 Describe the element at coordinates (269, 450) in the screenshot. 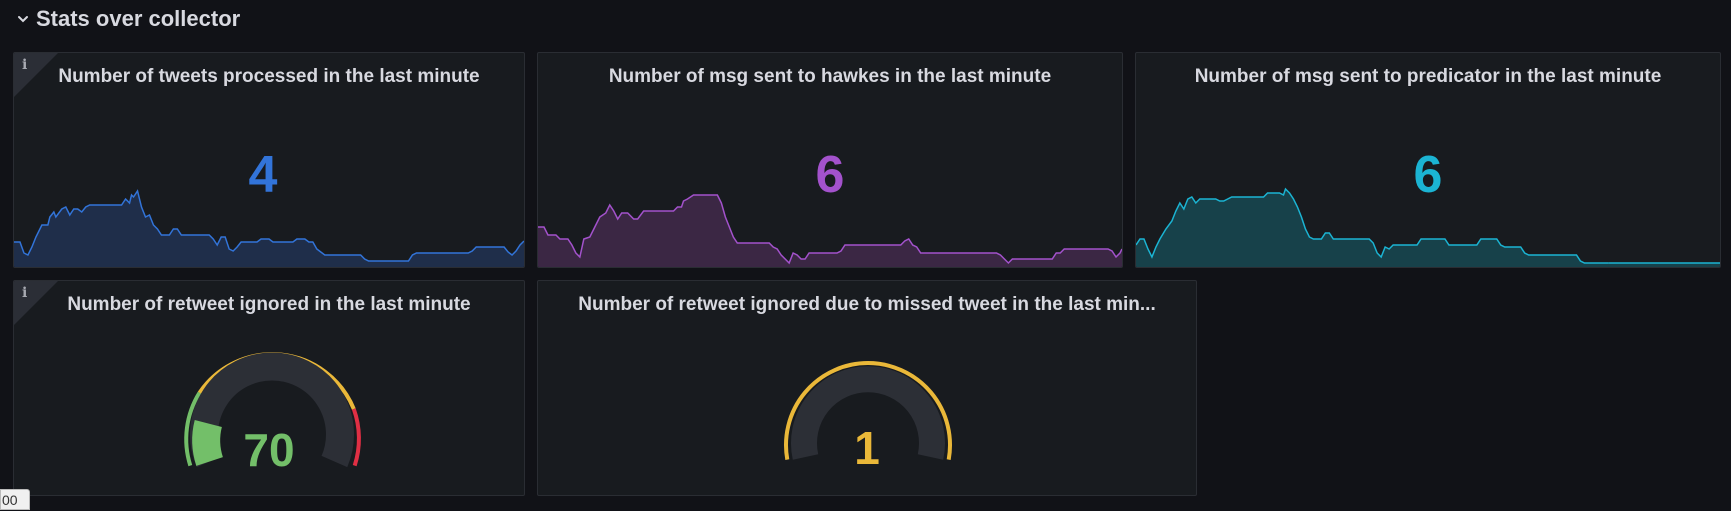

I see `gauge-value: 70` at that location.